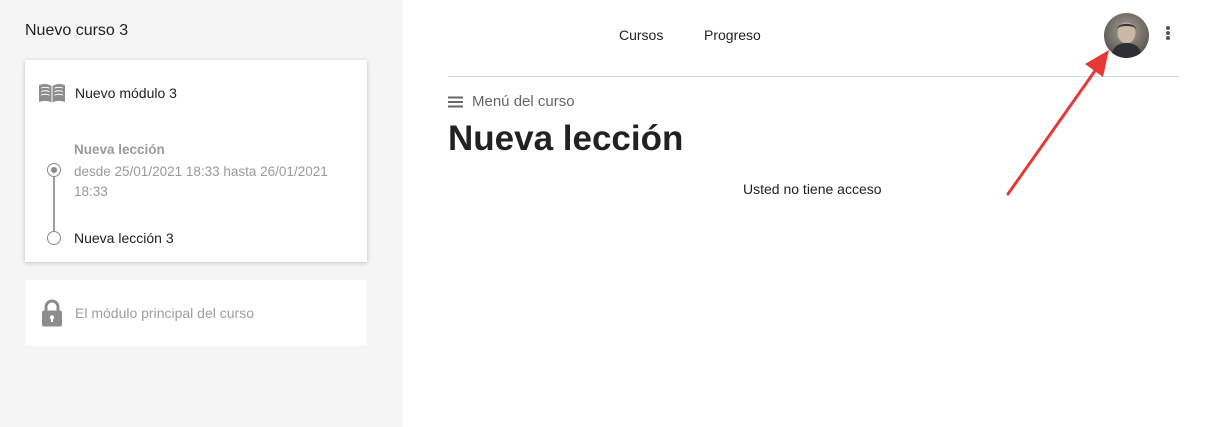 This screenshot has width=1206, height=427. What do you see at coordinates (54, 170) in the screenshot?
I see `lesson-active-indicator` at bounding box center [54, 170].